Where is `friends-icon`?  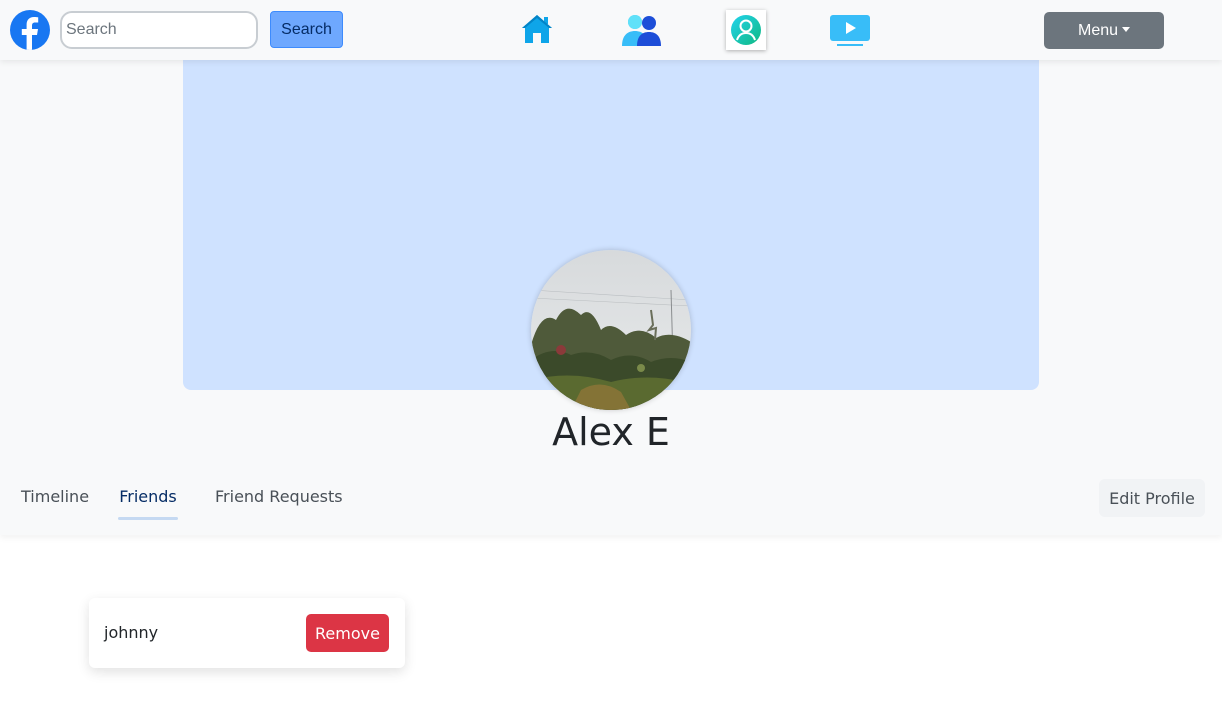
friends-icon is located at coordinates (641, 30).